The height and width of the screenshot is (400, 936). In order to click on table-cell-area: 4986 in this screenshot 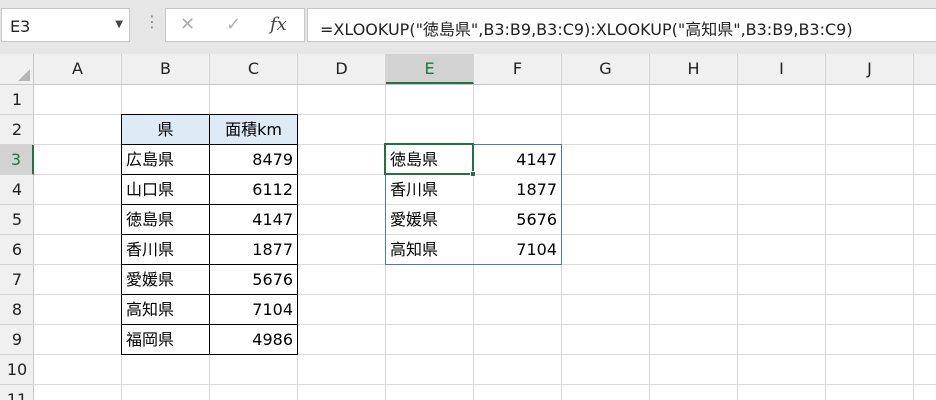, I will do `click(253, 339)`.